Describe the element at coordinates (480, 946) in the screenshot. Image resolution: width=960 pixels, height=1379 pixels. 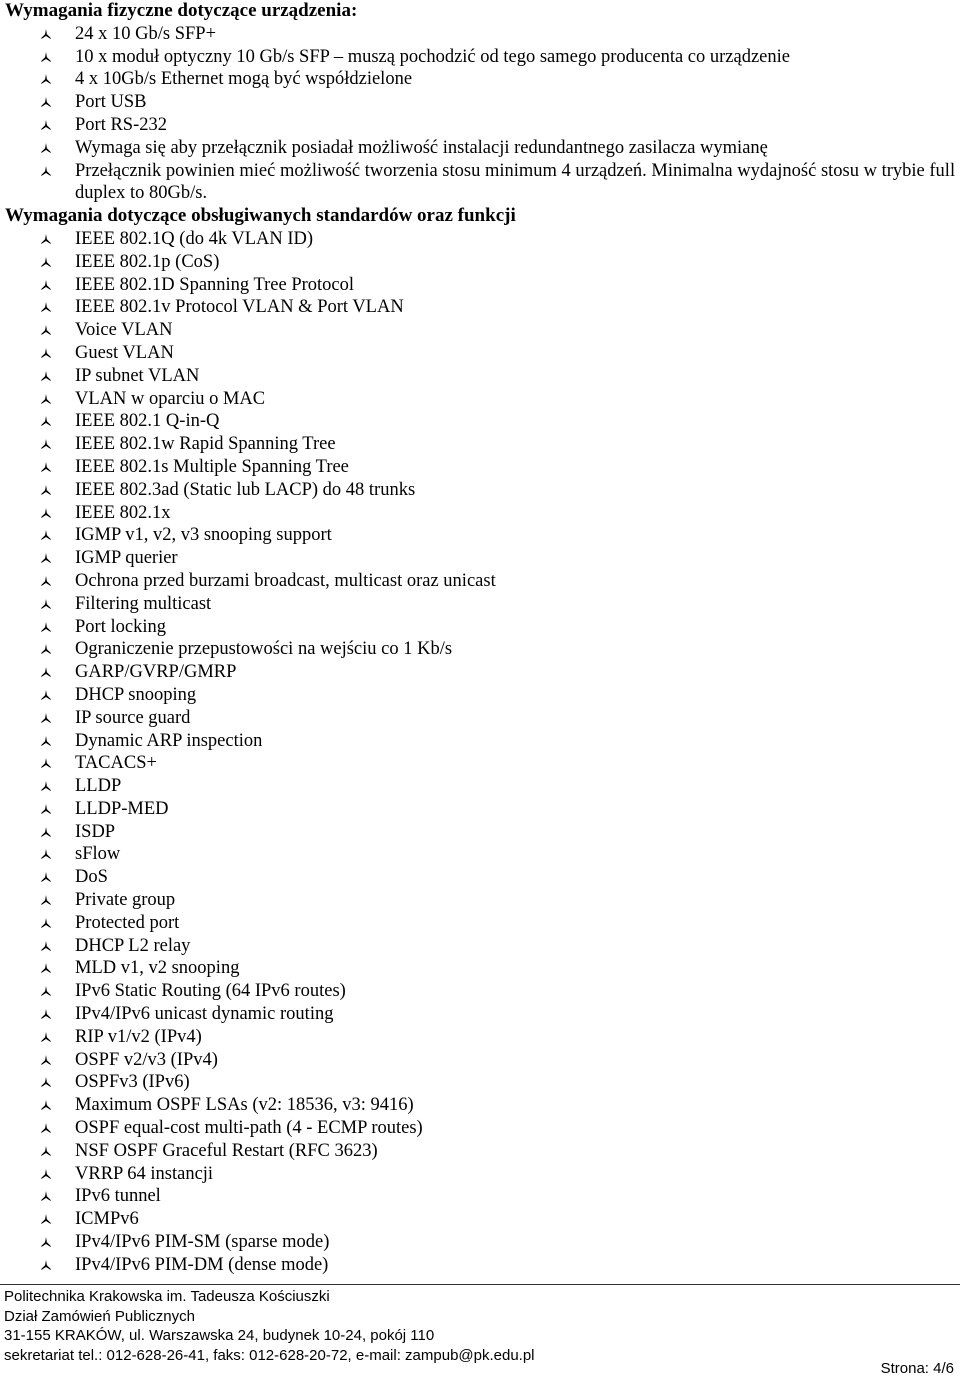
I see `list-item: DHCP L2 relay` at that location.